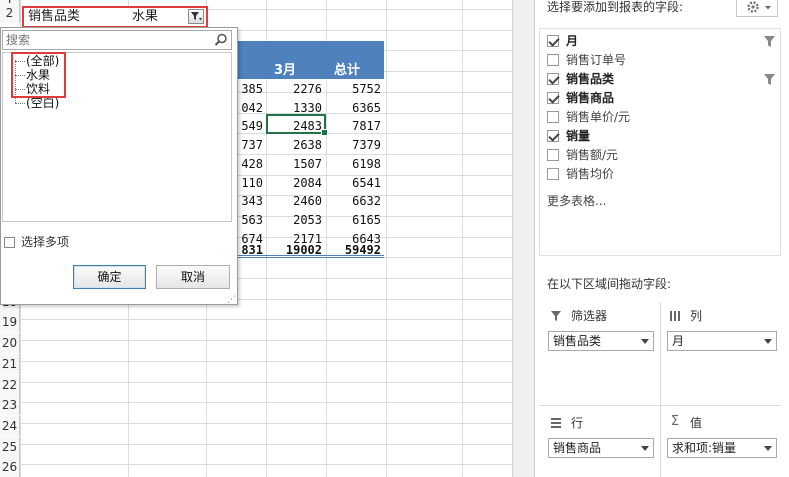 This screenshot has height=477, width=789. What do you see at coordinates (769, 79) in the screenshot?
I see `filter-applied-icon` at bounding box center [769, 79].